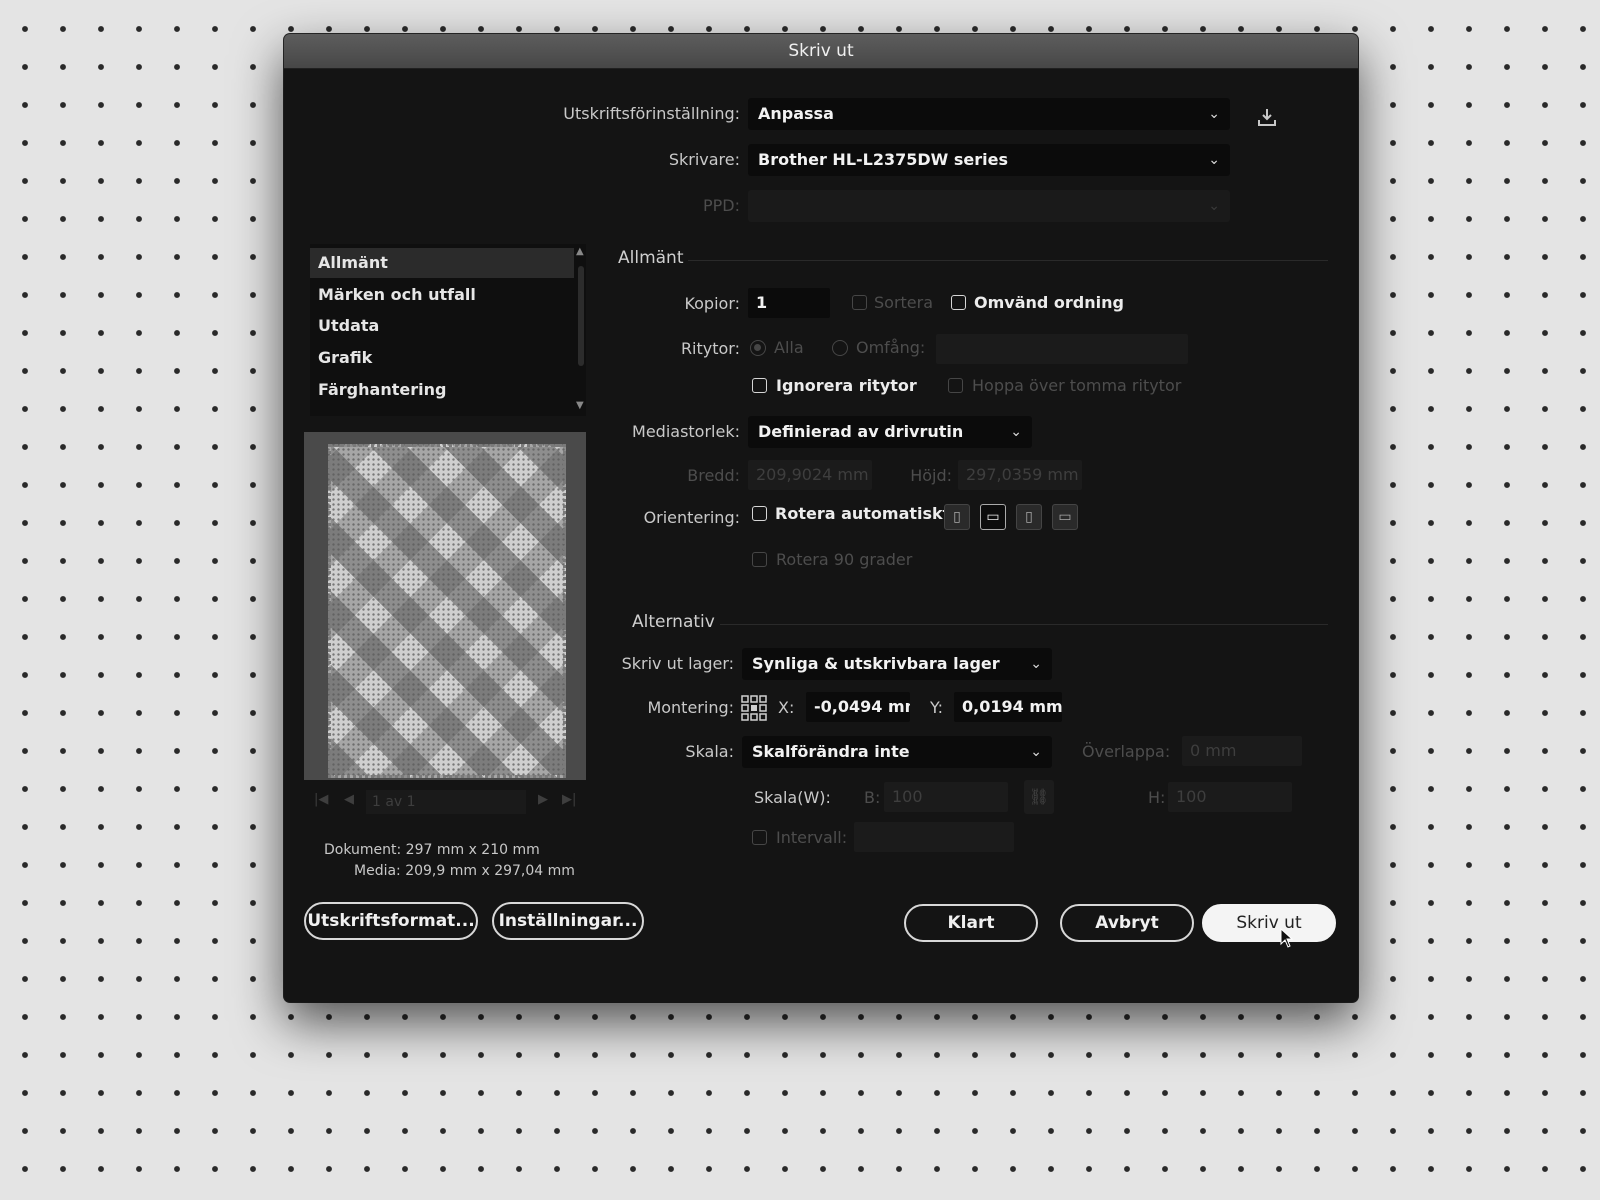  What do you see at coordinates (710, 348) in the screenshot?
I see `artboards-label: Ritytor:` at bounding box center [710, 348].